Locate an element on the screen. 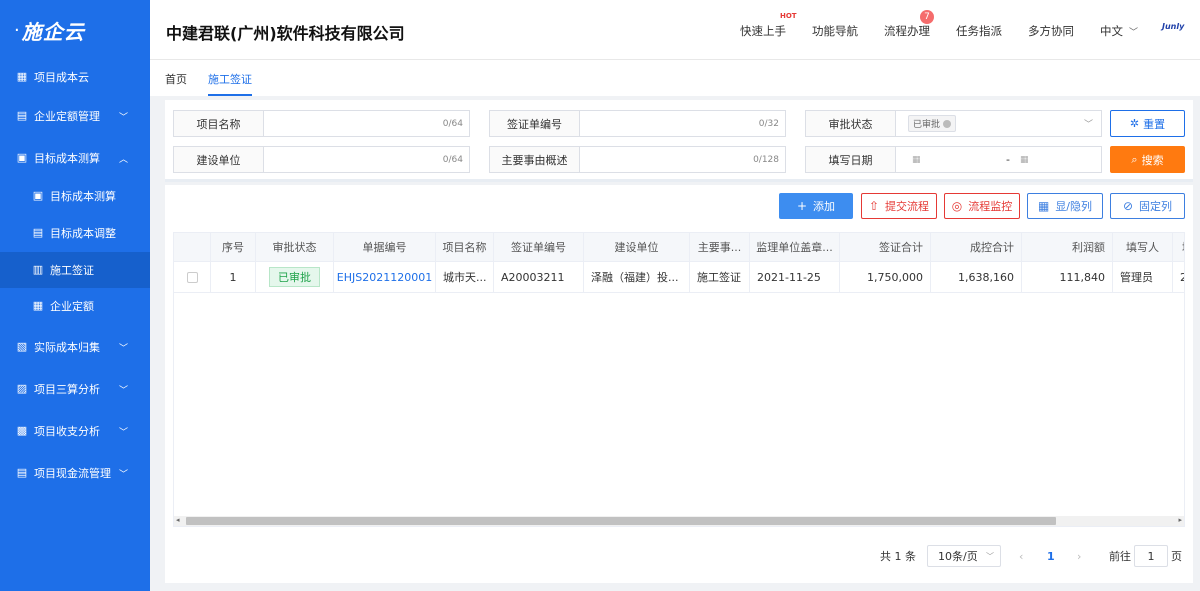  logo: · 施企云 is located at coordinates (75, 30).